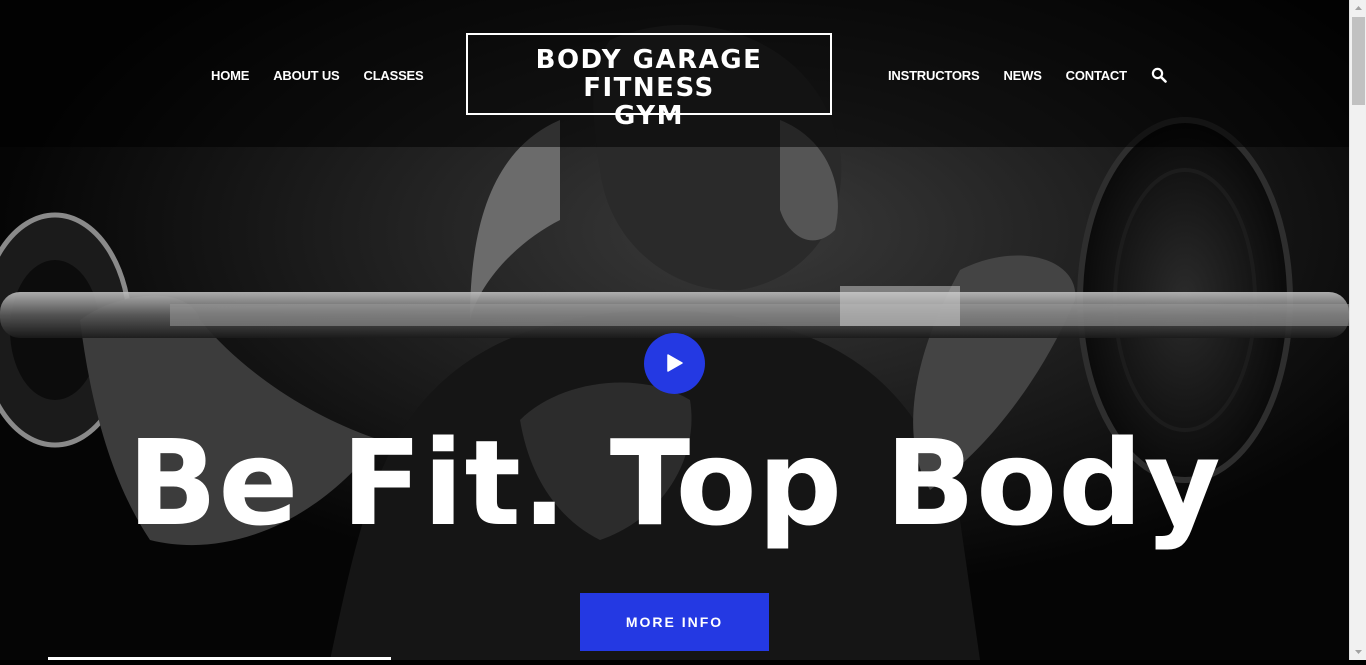  What do you see at coordinates (1357, 330) in the screenshot?
I see `vertical-scrollbar` at bounding box center [1357, 330].